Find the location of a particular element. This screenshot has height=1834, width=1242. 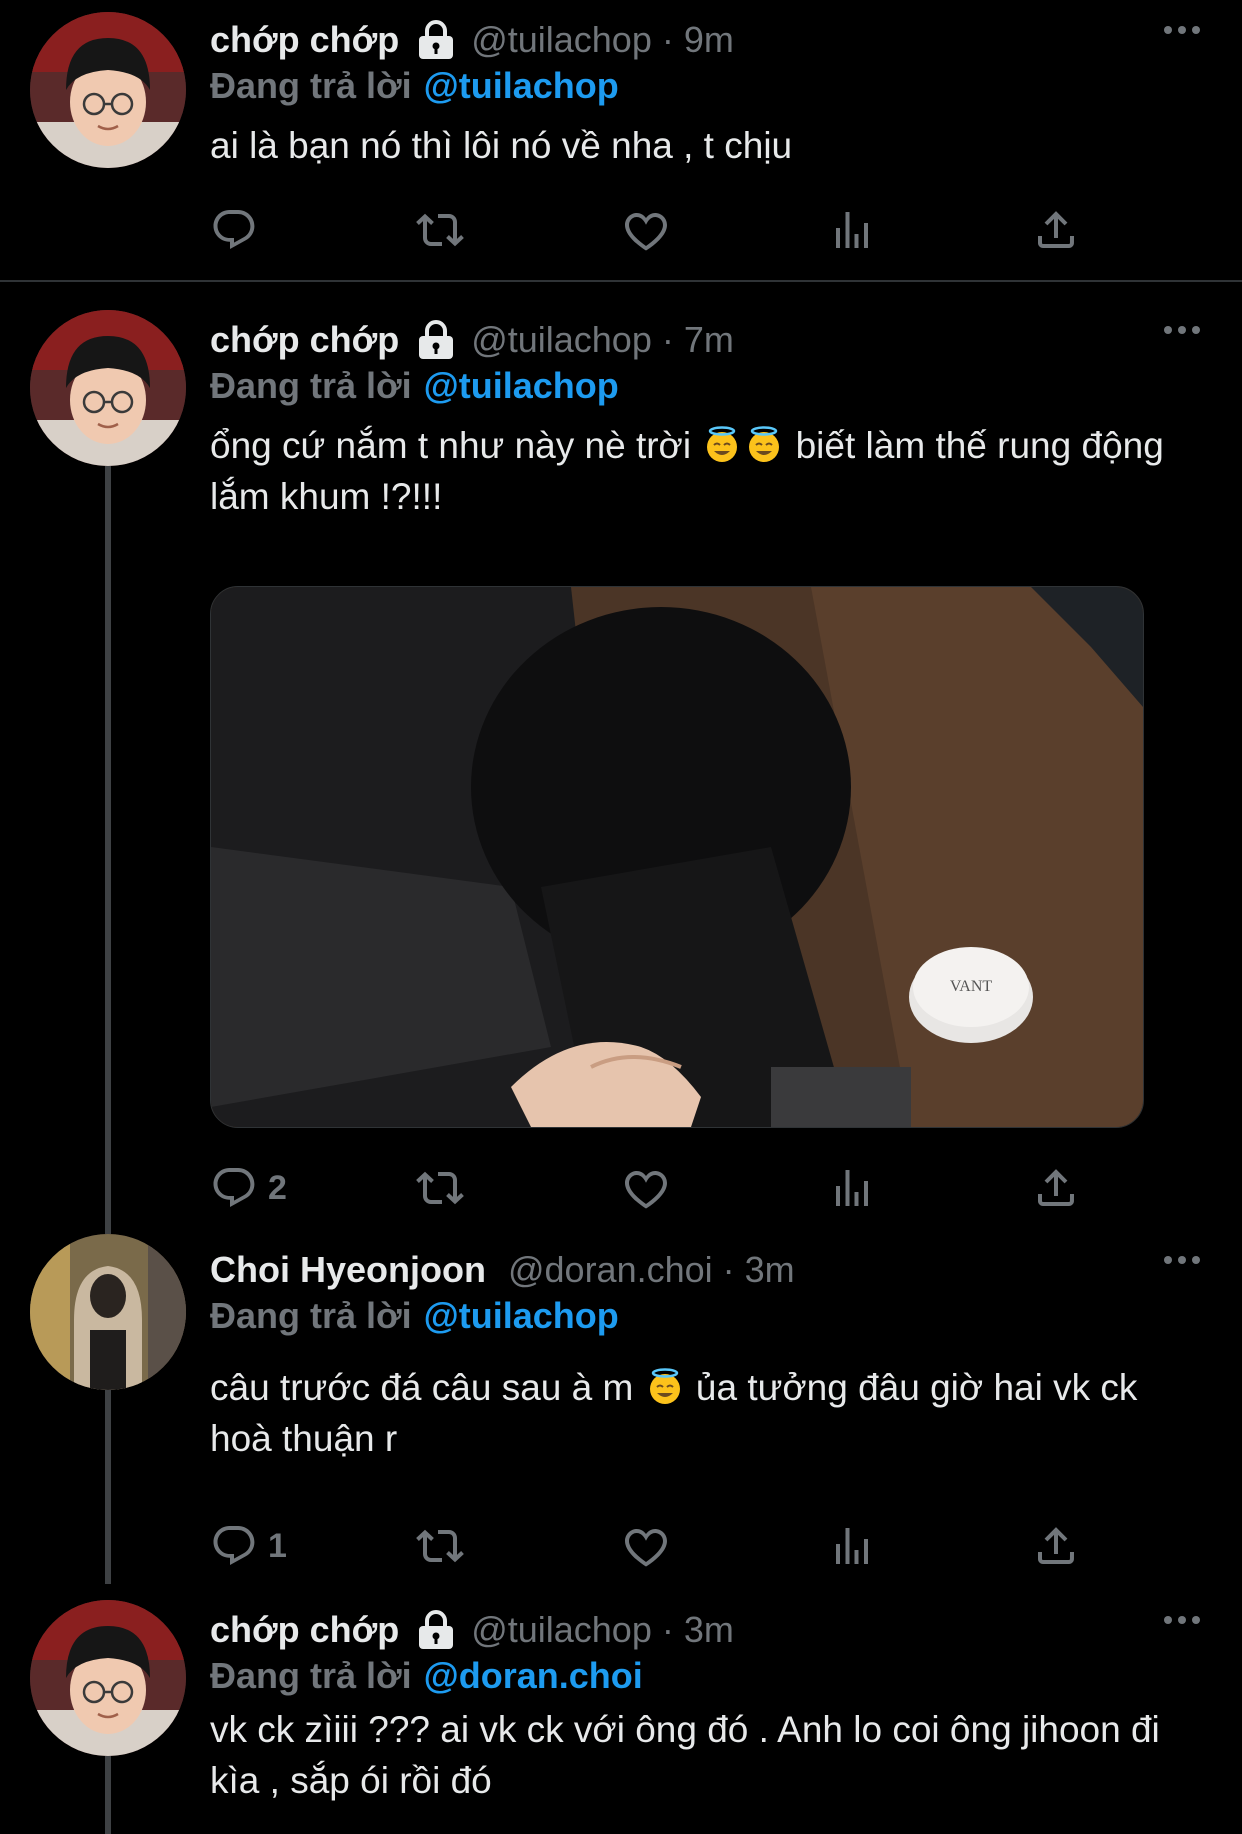

timestamp: 7m is located at coordinates (709, 340).